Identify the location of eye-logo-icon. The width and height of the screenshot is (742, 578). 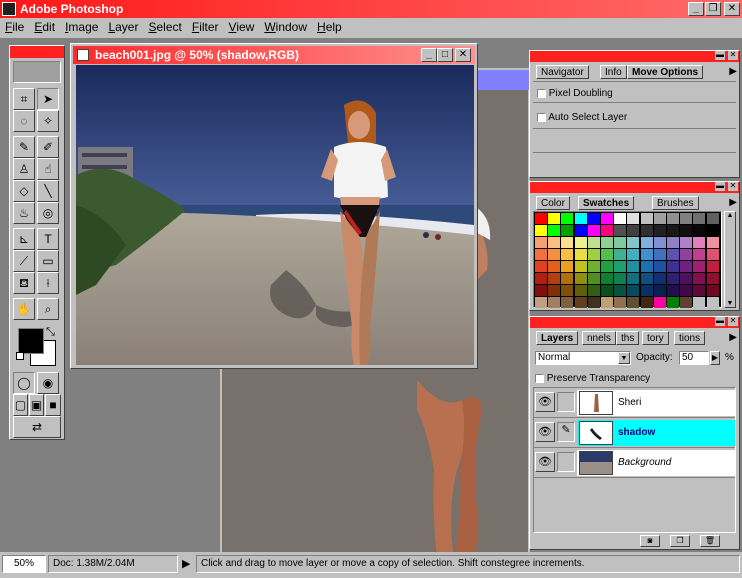
(37, 72).